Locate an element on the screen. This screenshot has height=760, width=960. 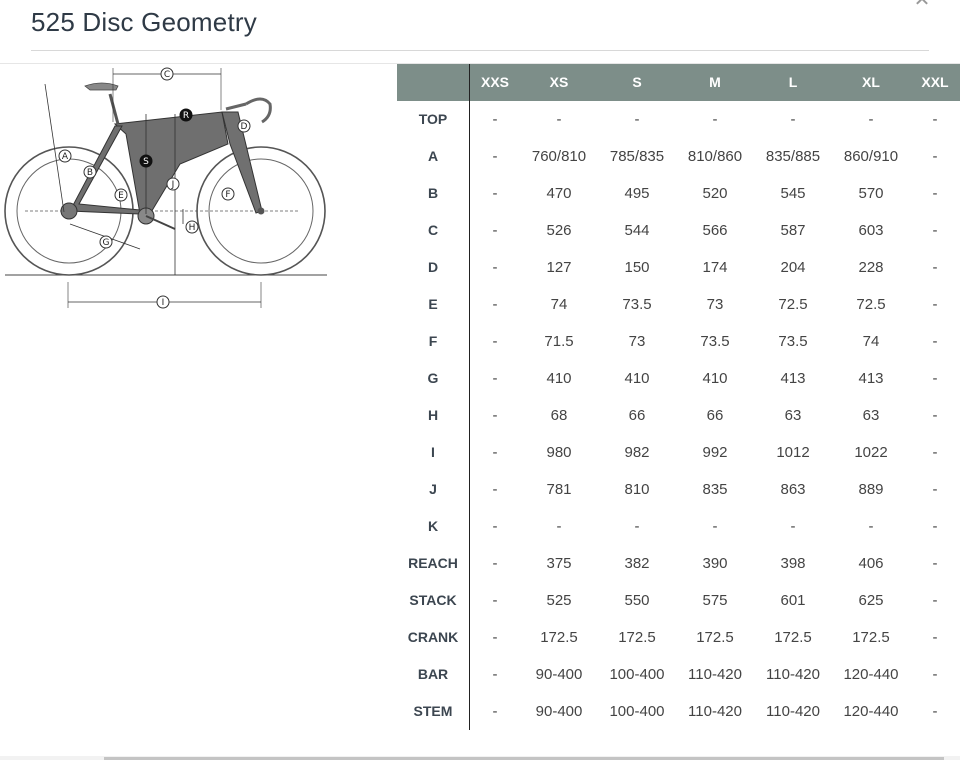
diagram-label-e: E is located at coordinates (121, 196).